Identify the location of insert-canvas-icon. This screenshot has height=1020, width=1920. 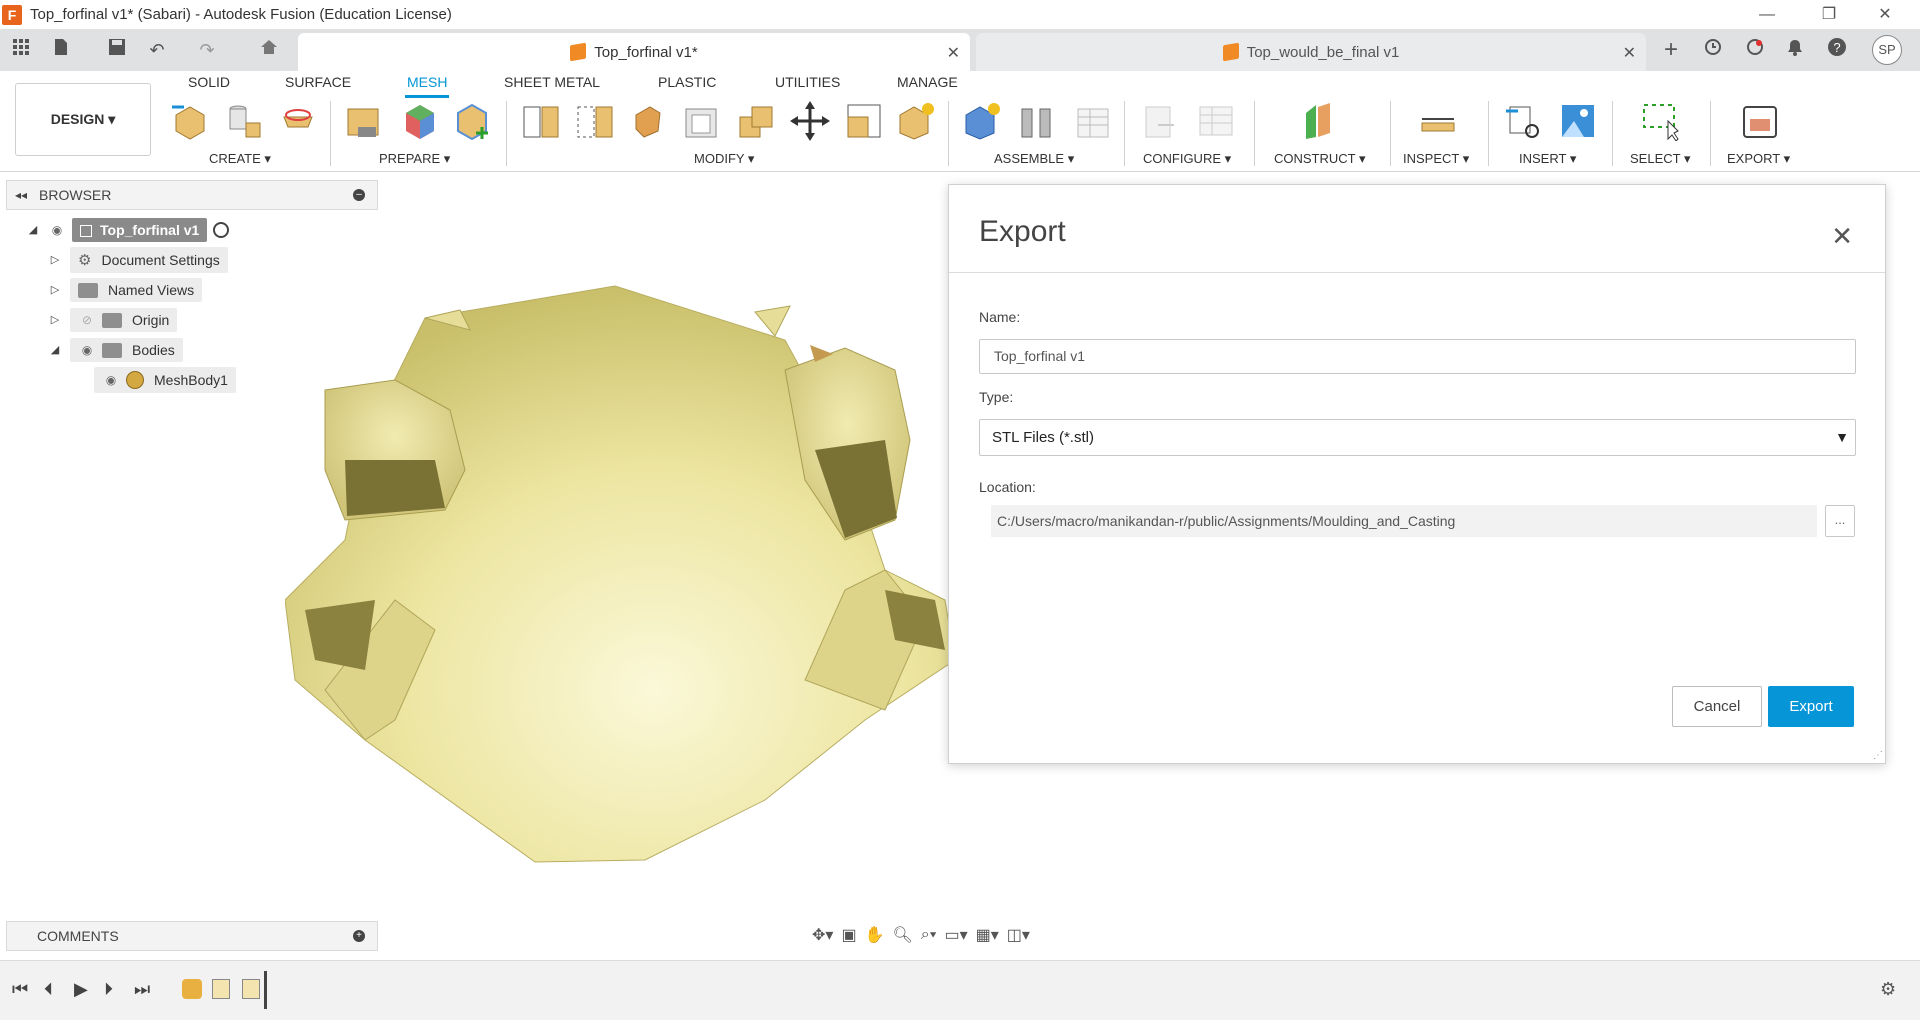
(1578, 121).